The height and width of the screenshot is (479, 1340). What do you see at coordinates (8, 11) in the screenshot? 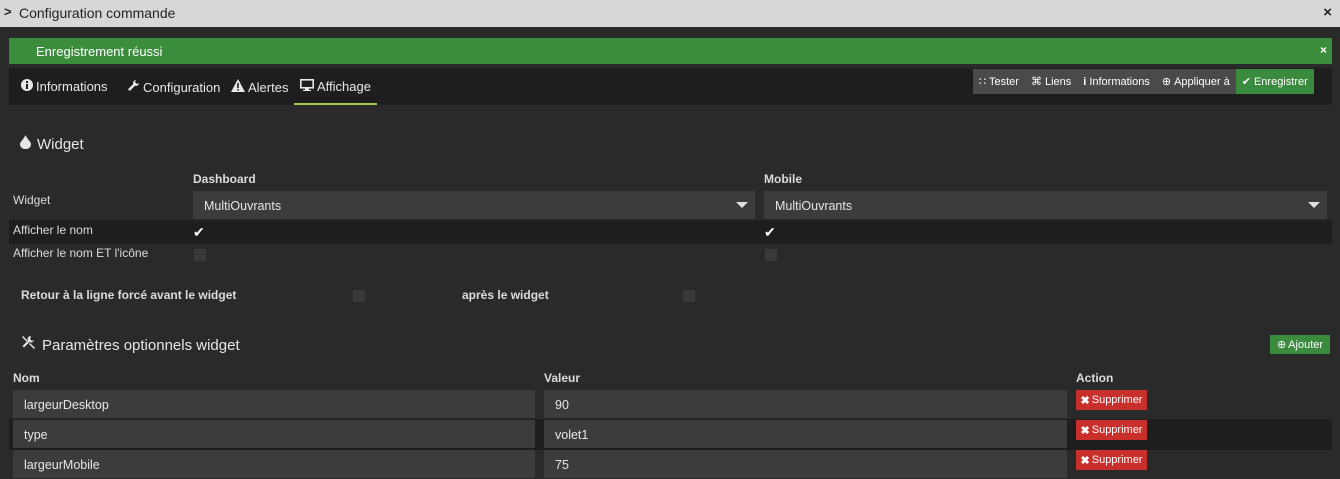
I see `chevron-right-icon: >` at bounding box center [8, 11].